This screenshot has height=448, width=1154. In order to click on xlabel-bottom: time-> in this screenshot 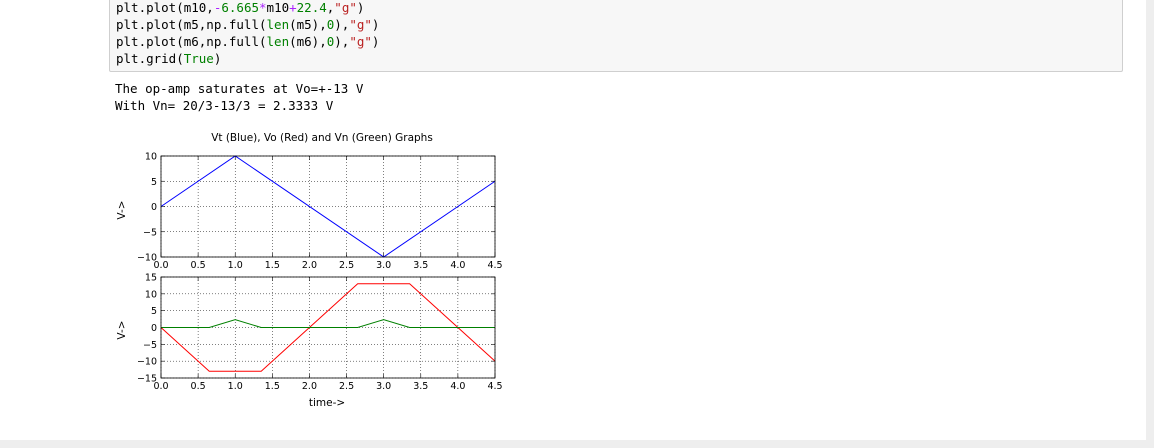, I will do `click(327, 403)`.